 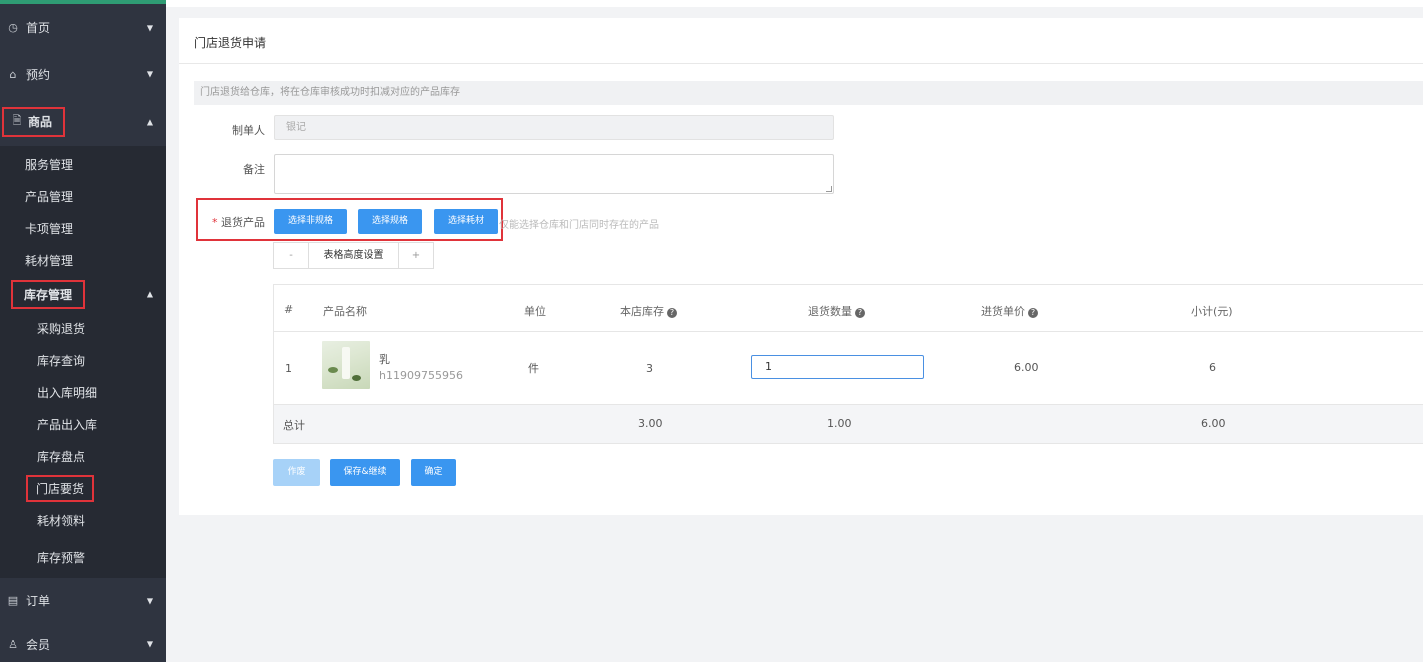 What do you see at coordinates (1213, 423) in the screenshot?
I see `total-subtotal: 6.00` at bounding box center [1213, 423].